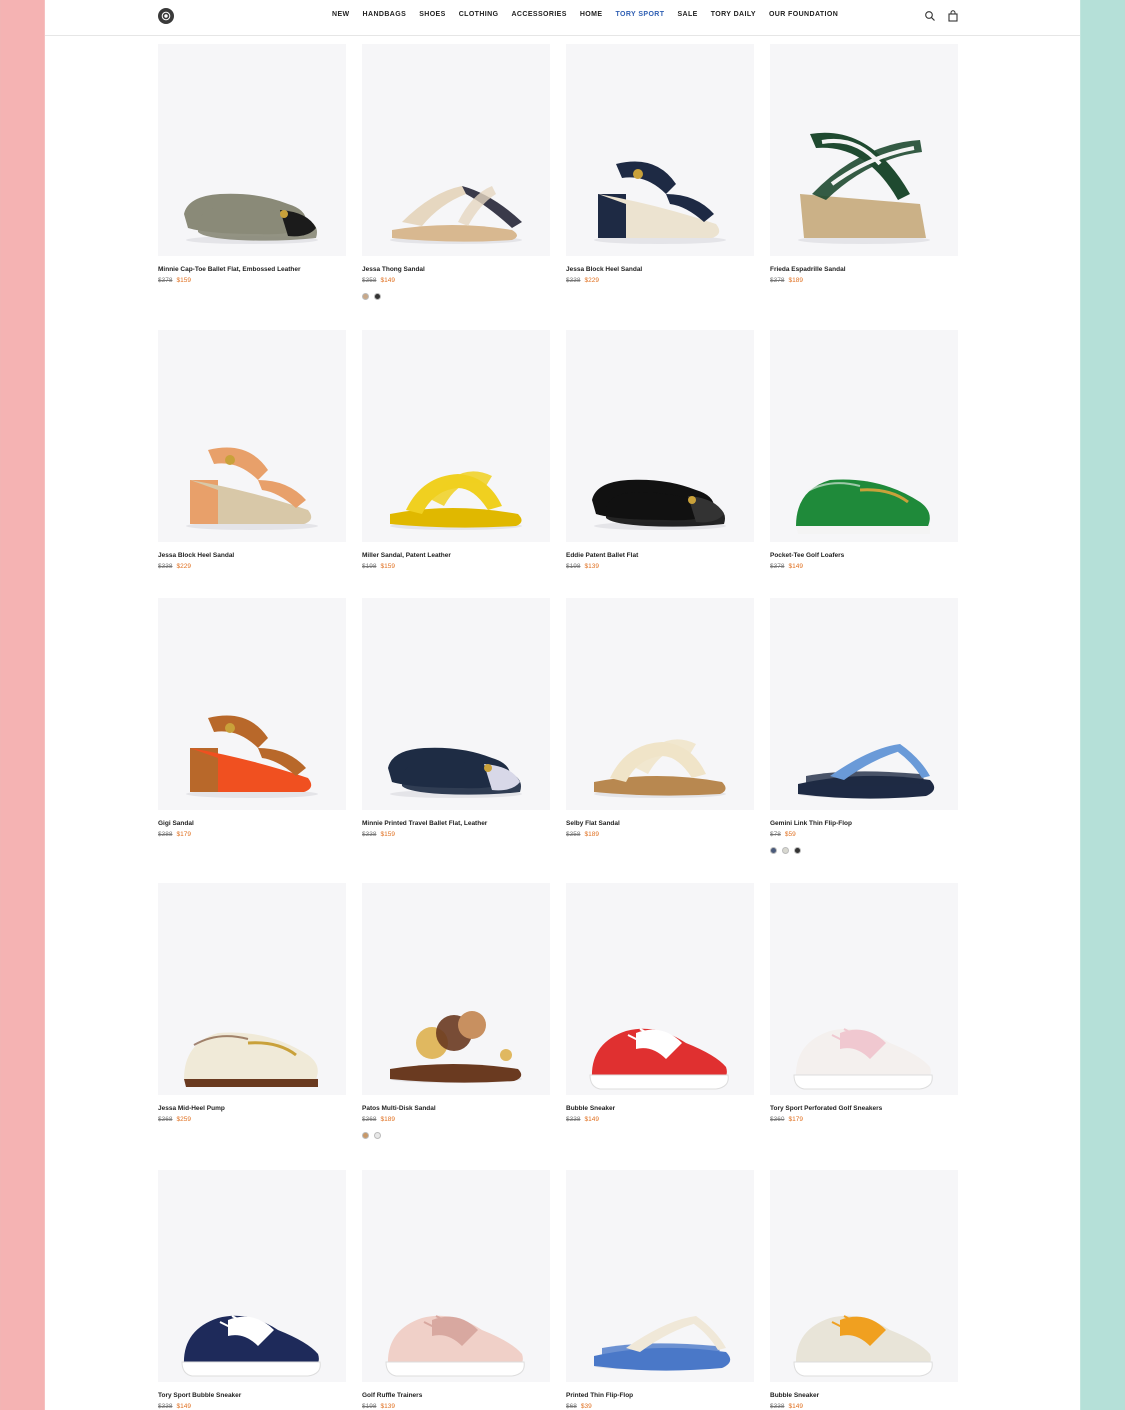  I want to click on product-name: Tory Sport Bubble Sneaker, so click(199, 1395).